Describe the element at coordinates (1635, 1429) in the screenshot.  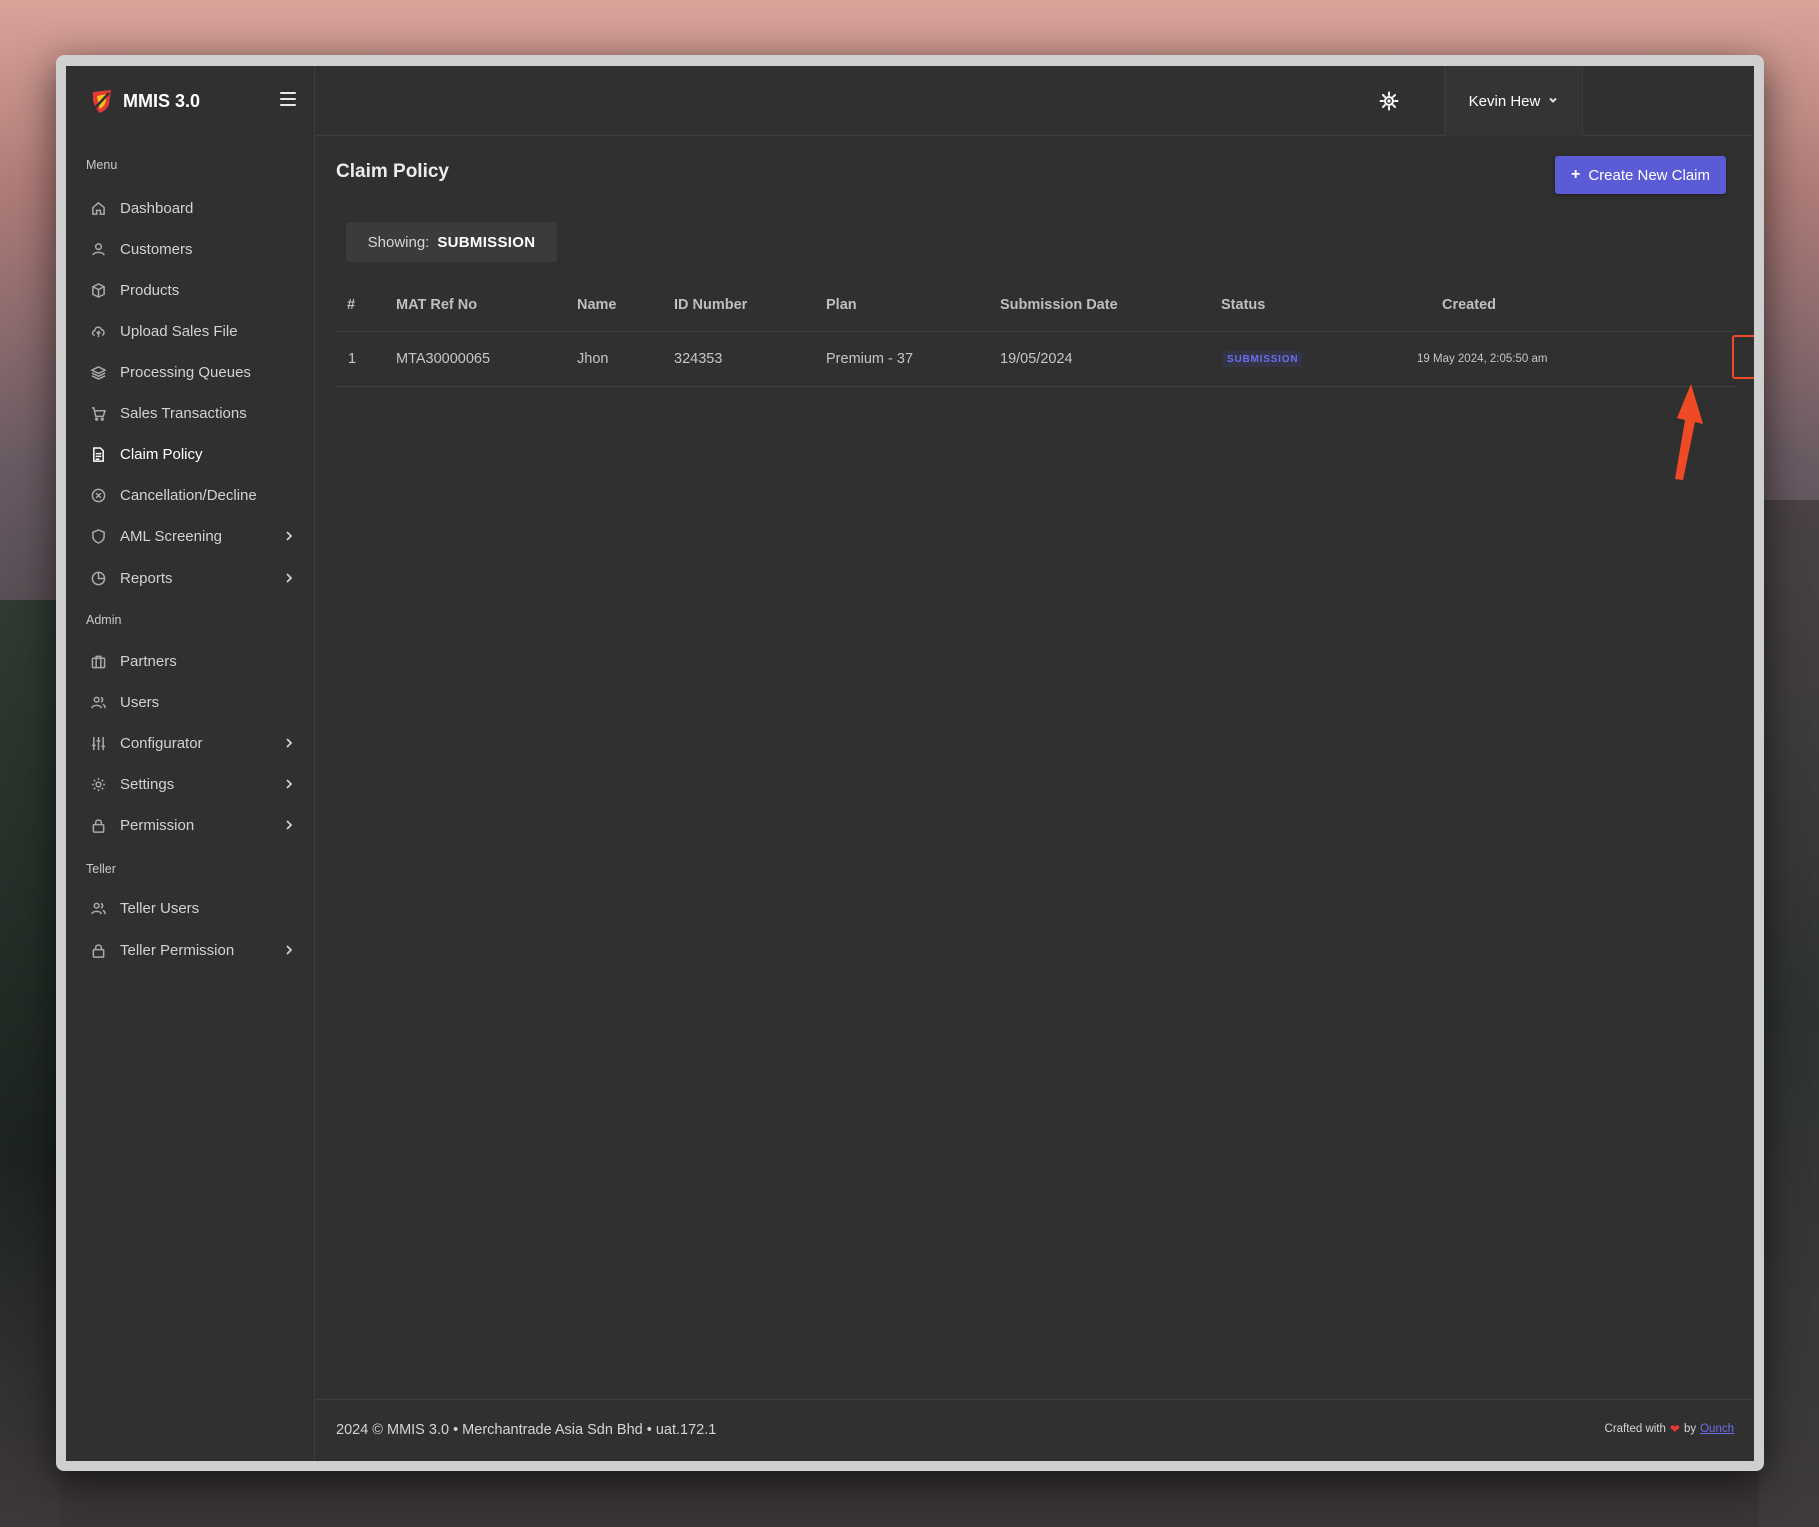
I see `crafted-with-text: Crafted with` at that location.